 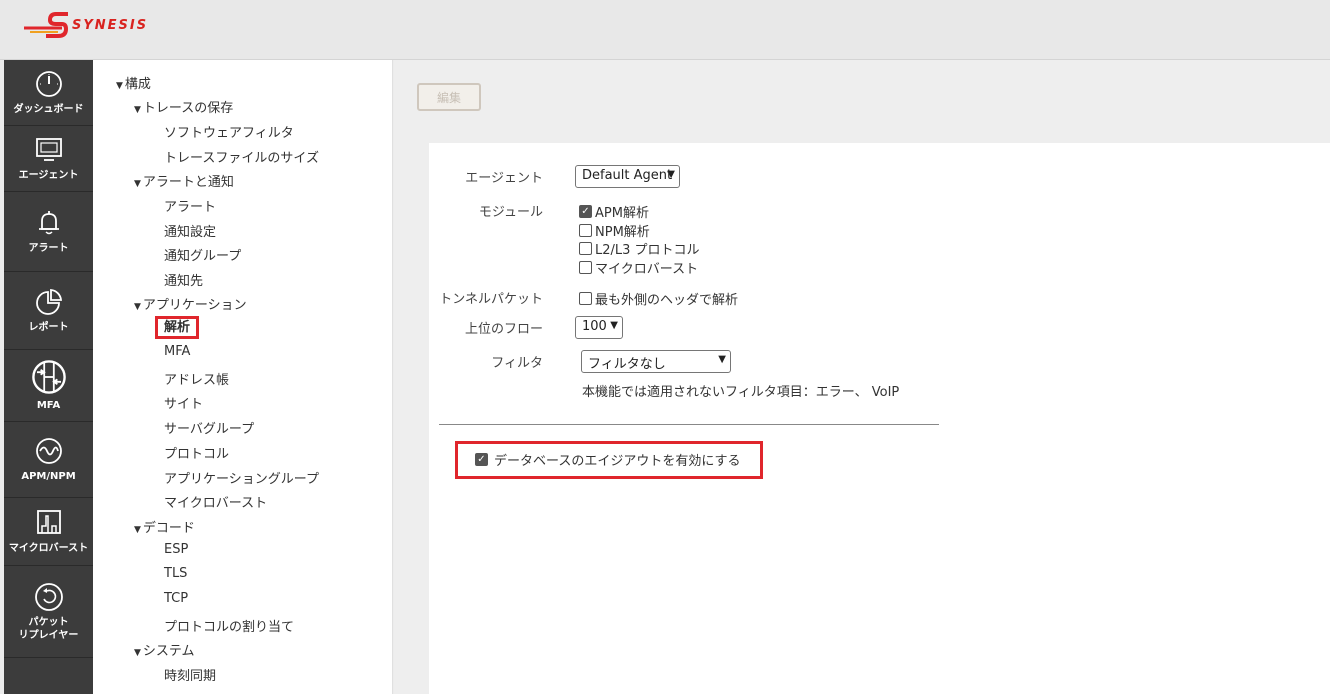 What do you see at coordinates (48, 522) in the screenshot?
I see `burst-graph-icon` at bounding box center [48, 522].